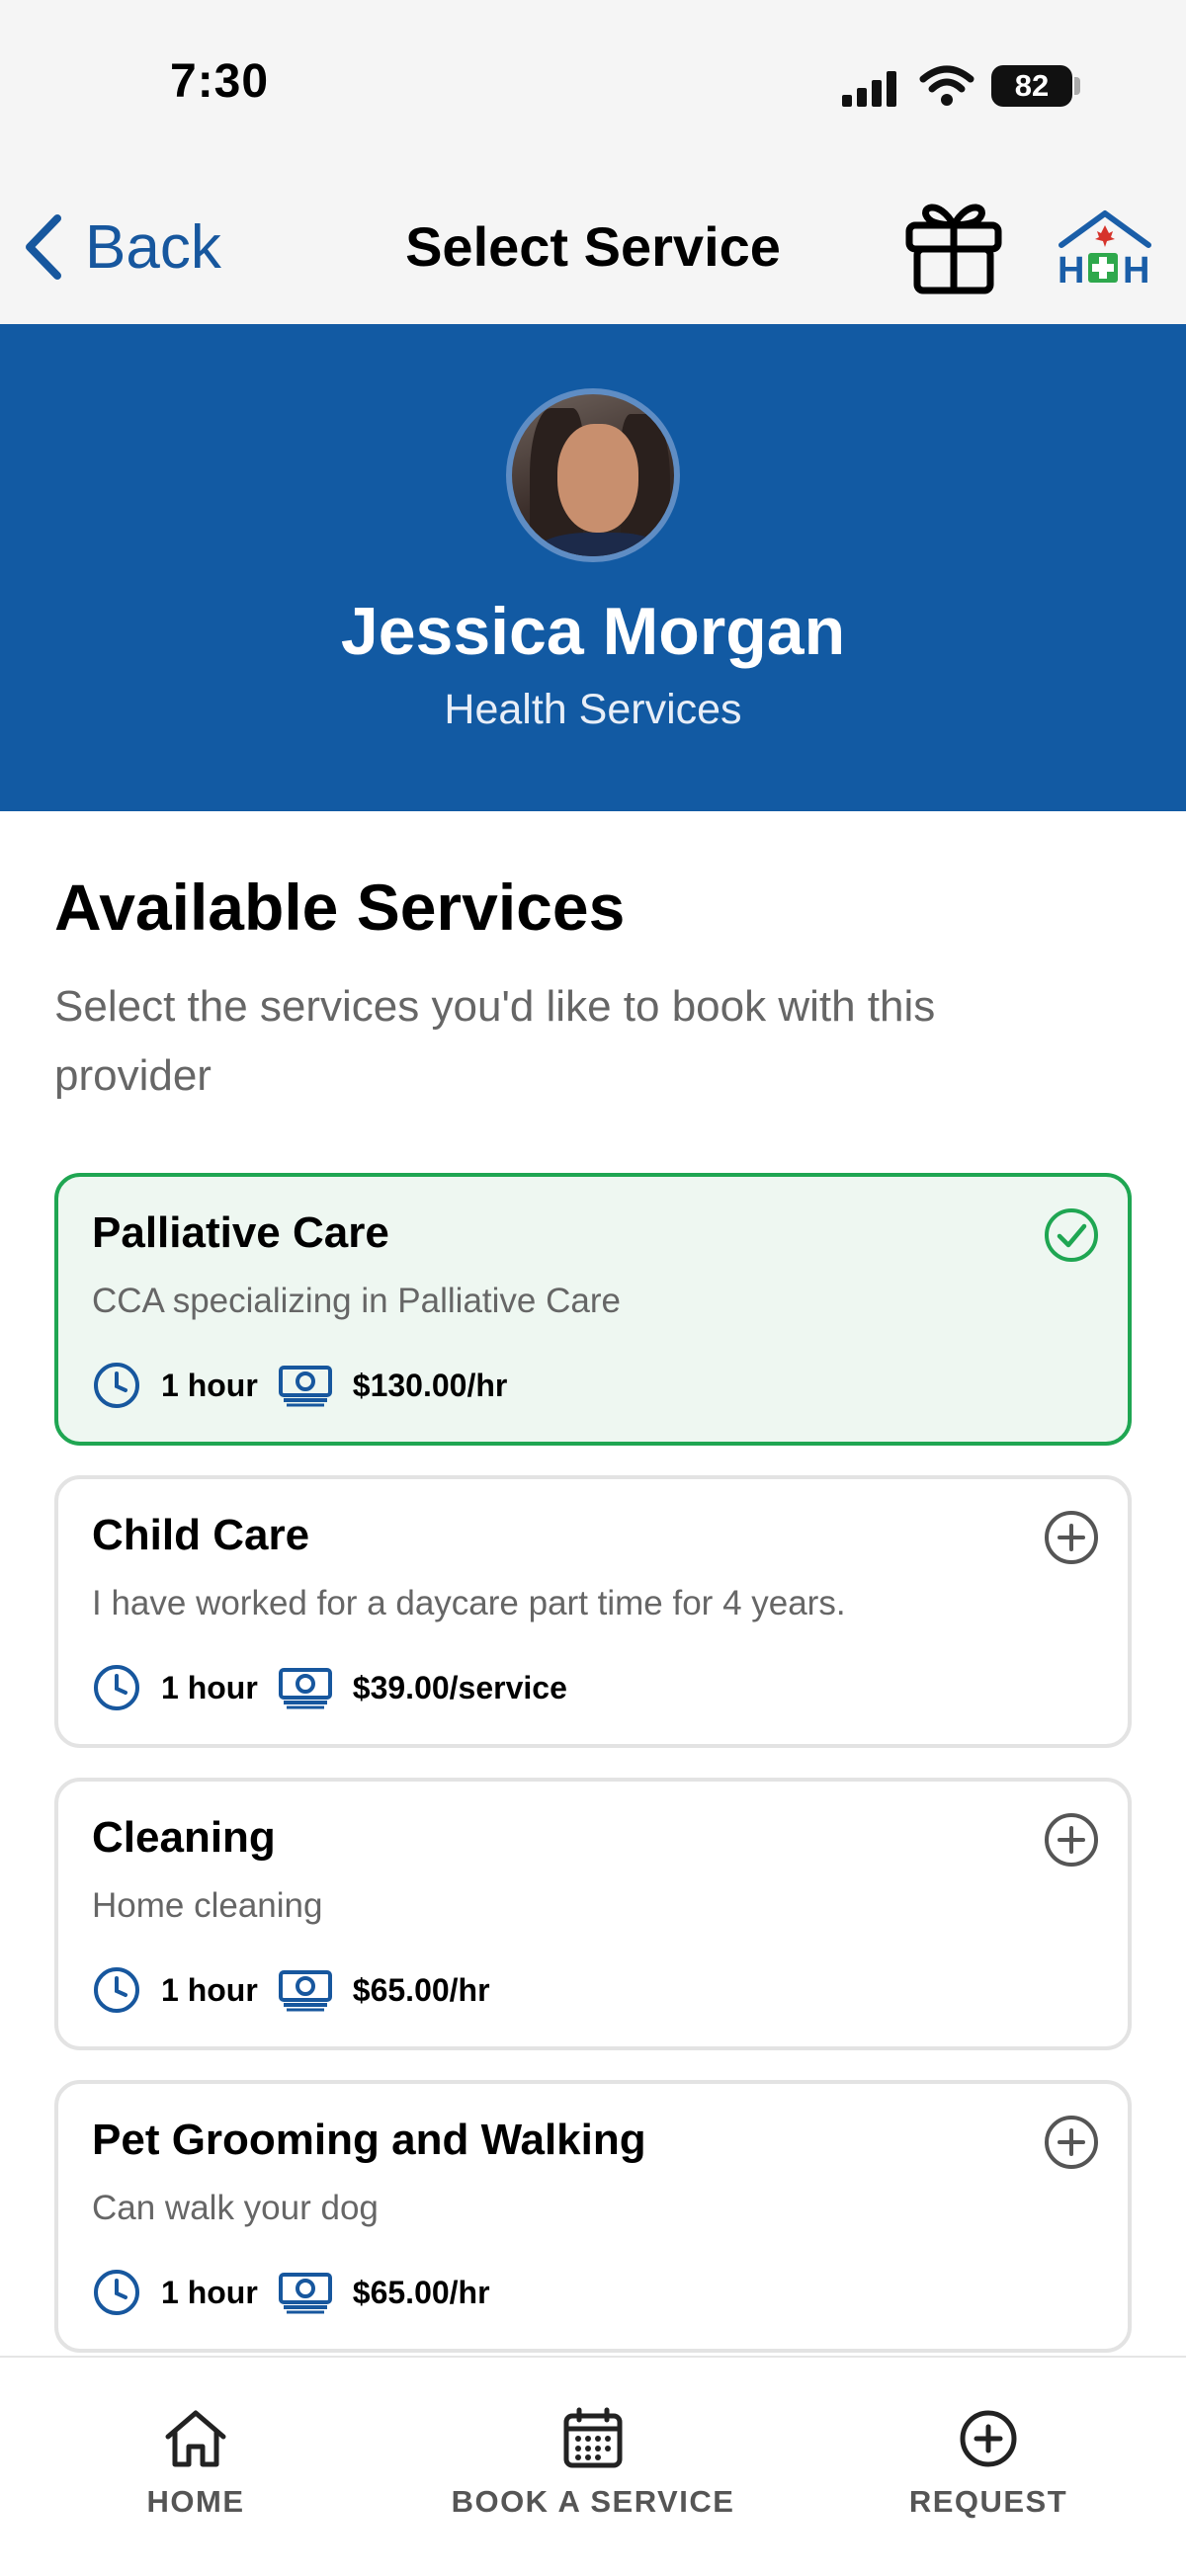  I want to click on home-icon, so click(195, 2438).